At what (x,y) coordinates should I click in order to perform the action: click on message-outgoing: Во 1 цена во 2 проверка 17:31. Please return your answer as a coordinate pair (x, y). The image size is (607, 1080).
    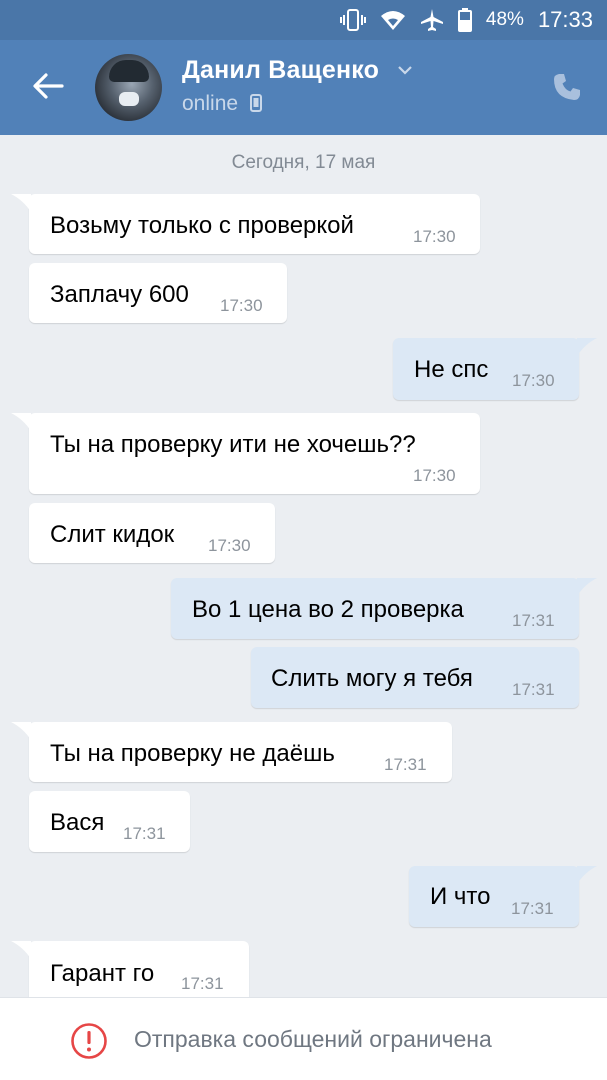
    Looking at the image, I should click on (384, 608).